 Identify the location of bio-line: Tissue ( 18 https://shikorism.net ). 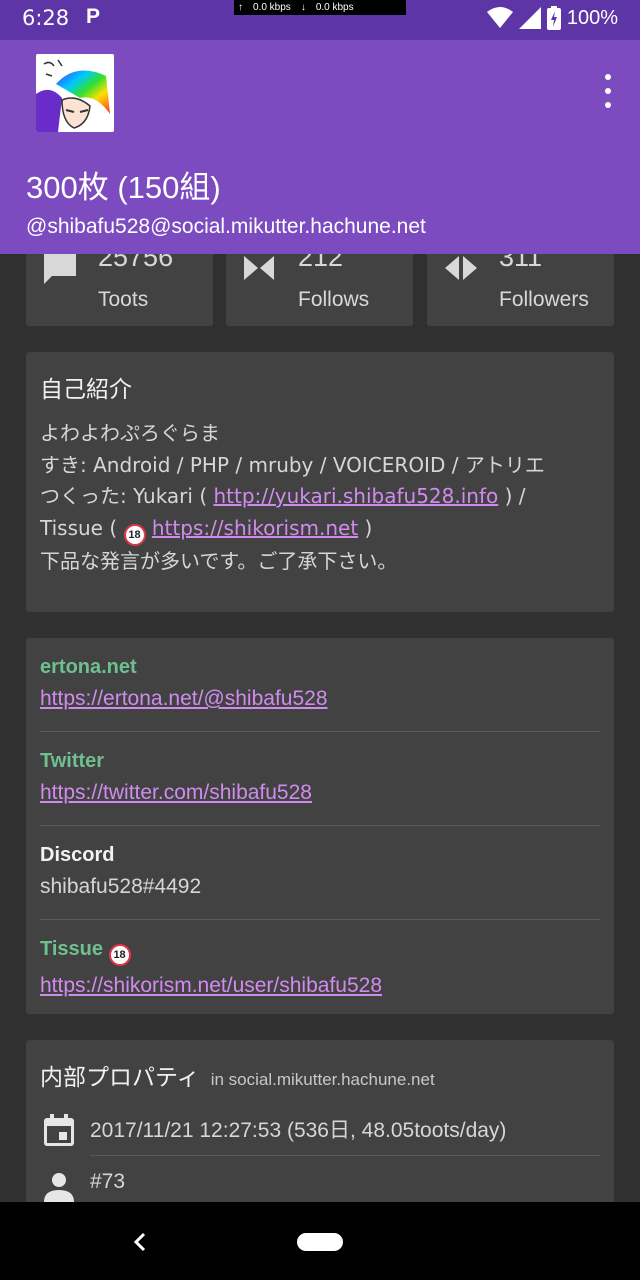
(320, 529).